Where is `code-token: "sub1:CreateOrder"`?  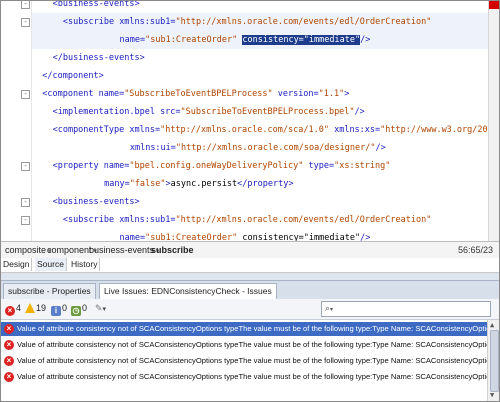
code-token: "sub1:CreateOrder" is located at coordinates (191, 40).